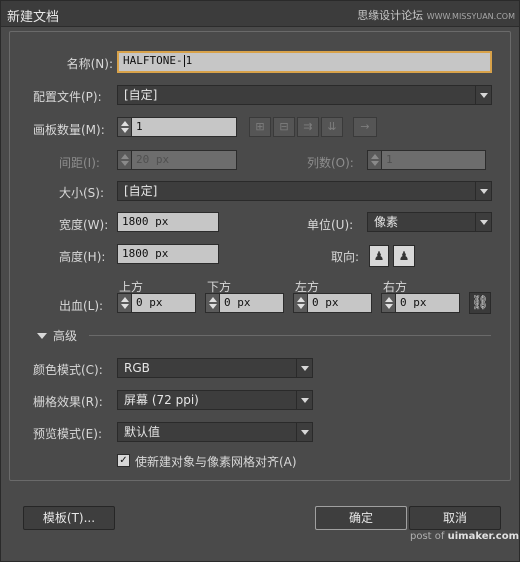 The image size is (520, 562). What do you see at coordinates (153, 60) in the screenshot?
I see `name-value: HALFTONE-` at bounding box center [153, 60].